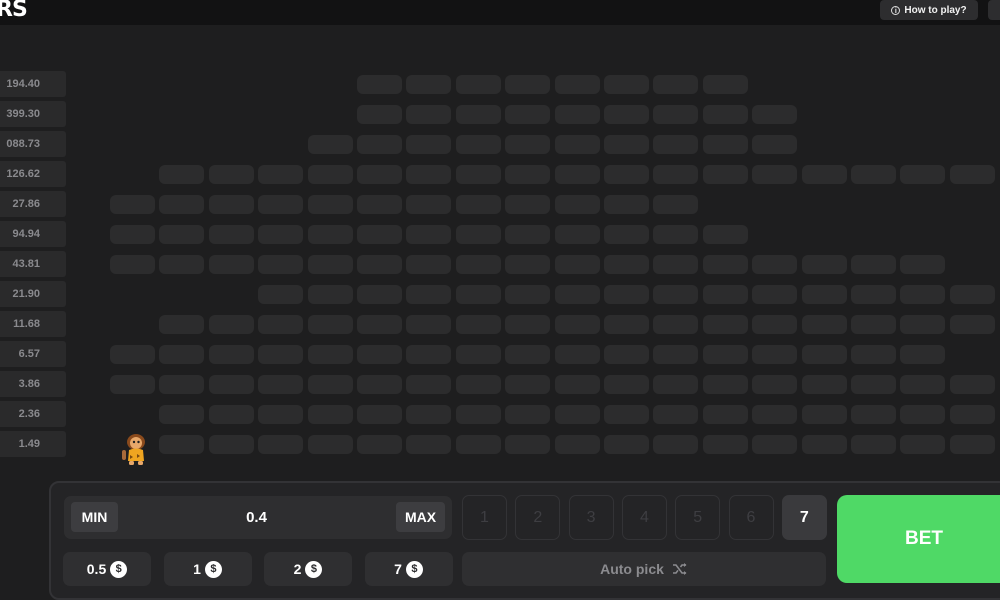 This screenshot has width=1000, height=600. What do you see at coordinates (751, 517) in the screenshot?
I see `number-button-6: 6` at bounding box center [751, 517].